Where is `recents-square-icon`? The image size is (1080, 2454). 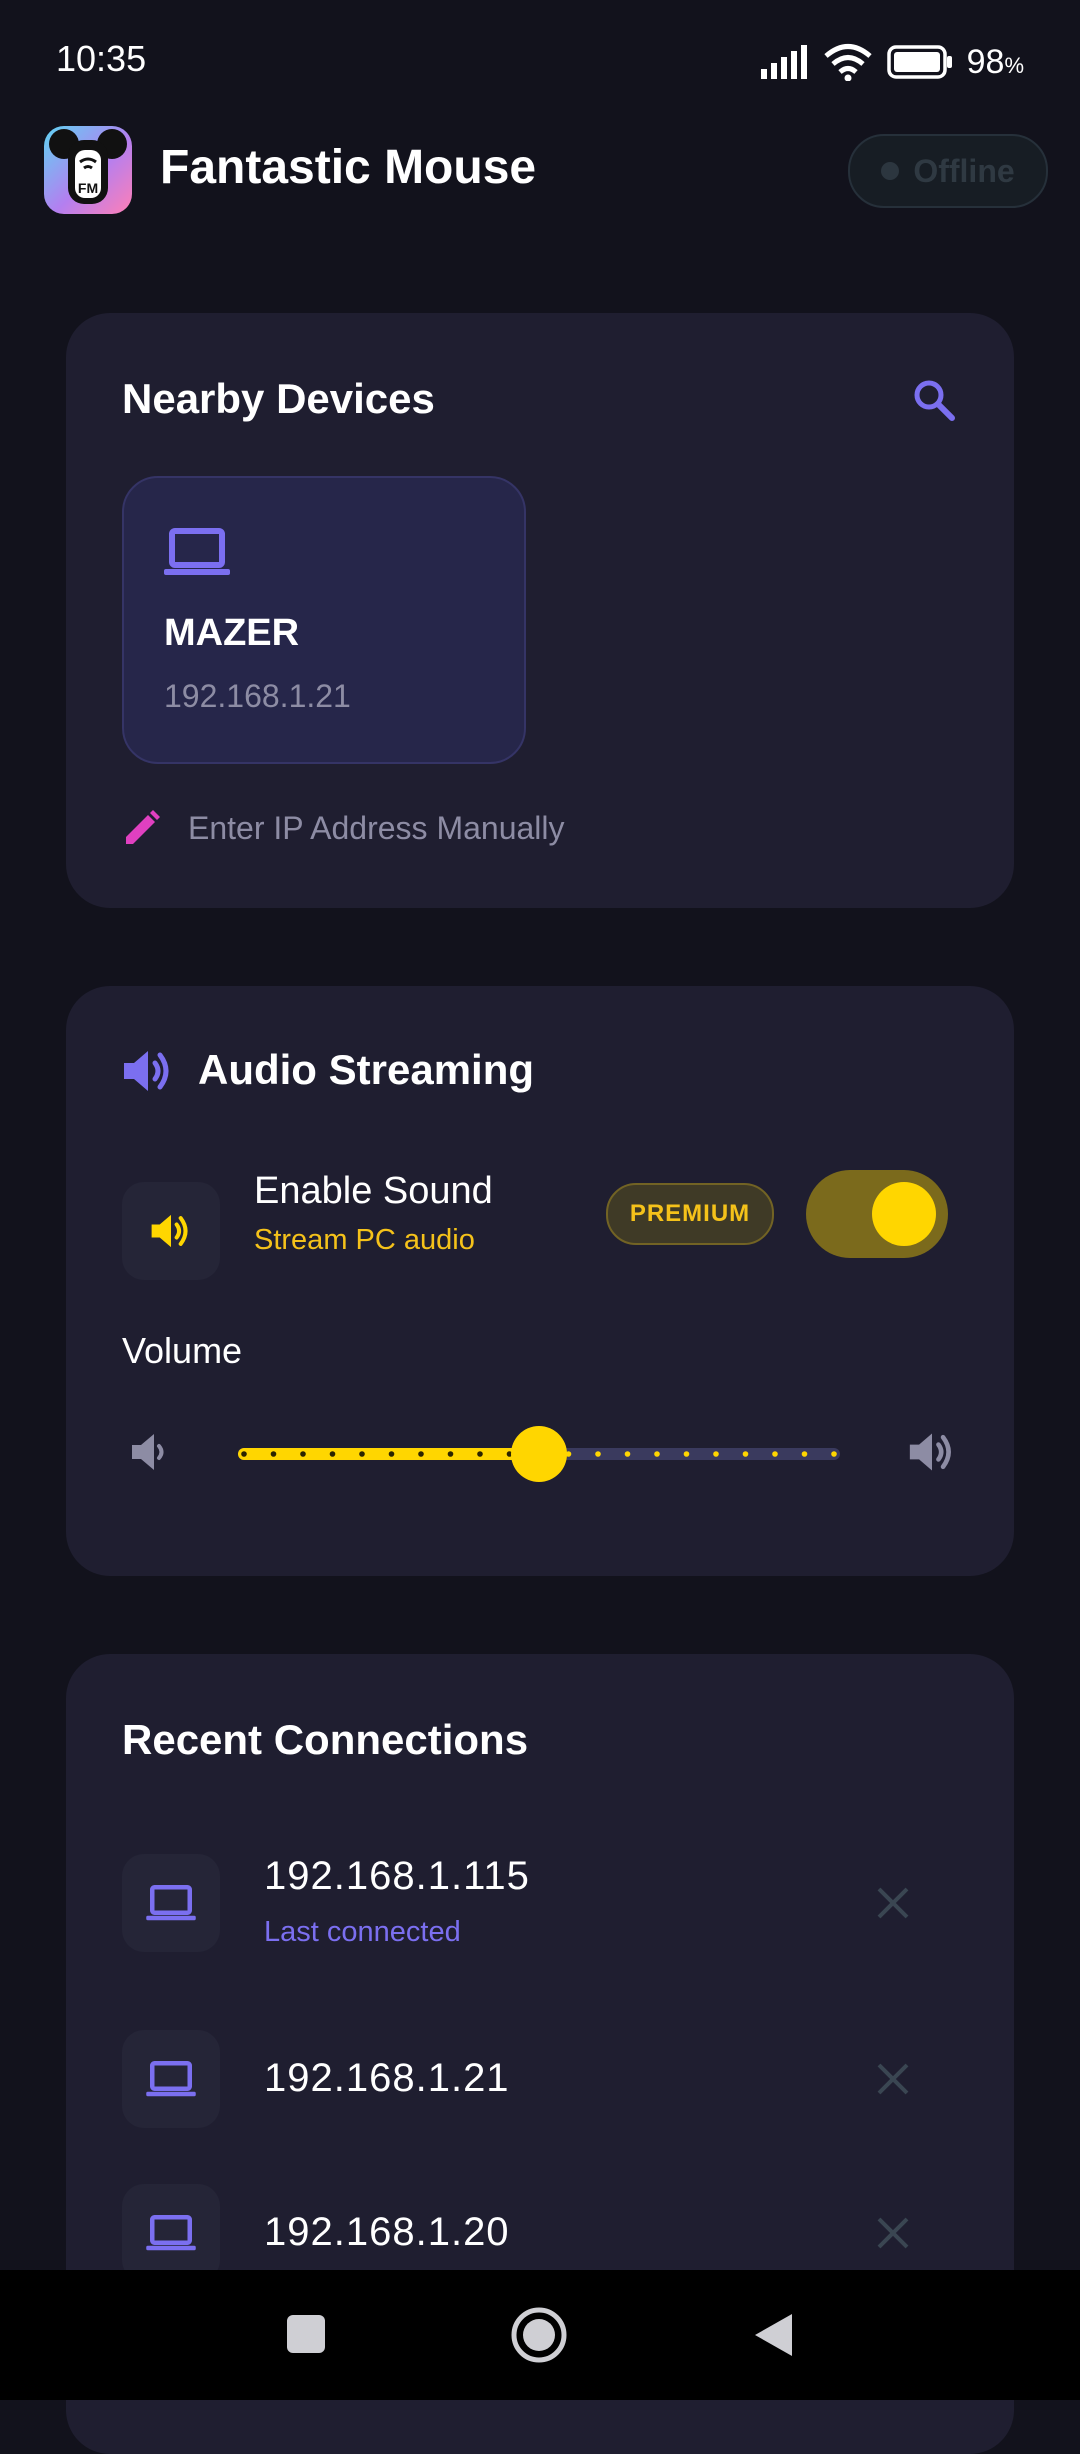
recents-square-icon is located at coordinates (306, 2334).